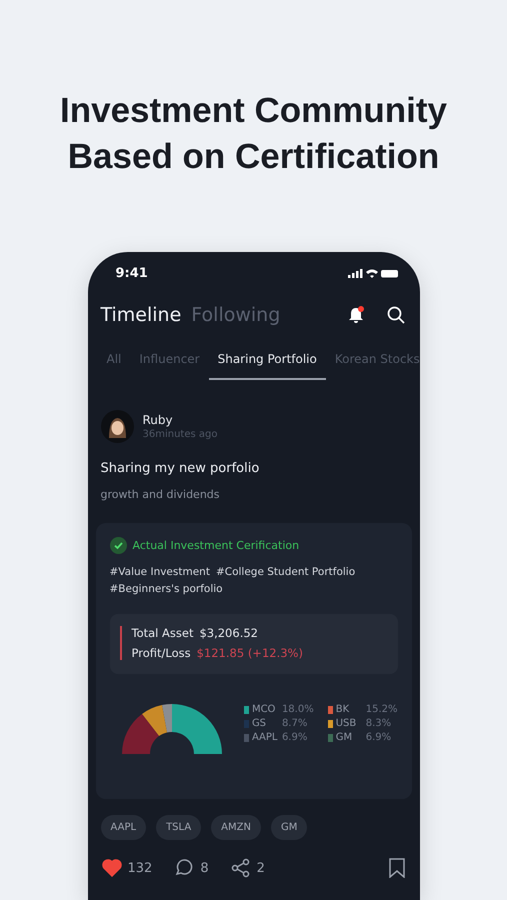 Image resolution: width=507 pixels, height=900 pixels. What do you see at coordinates (397, 868) in the screenshot?
I see `bookmark-icon` at bounding box center [397, 868].